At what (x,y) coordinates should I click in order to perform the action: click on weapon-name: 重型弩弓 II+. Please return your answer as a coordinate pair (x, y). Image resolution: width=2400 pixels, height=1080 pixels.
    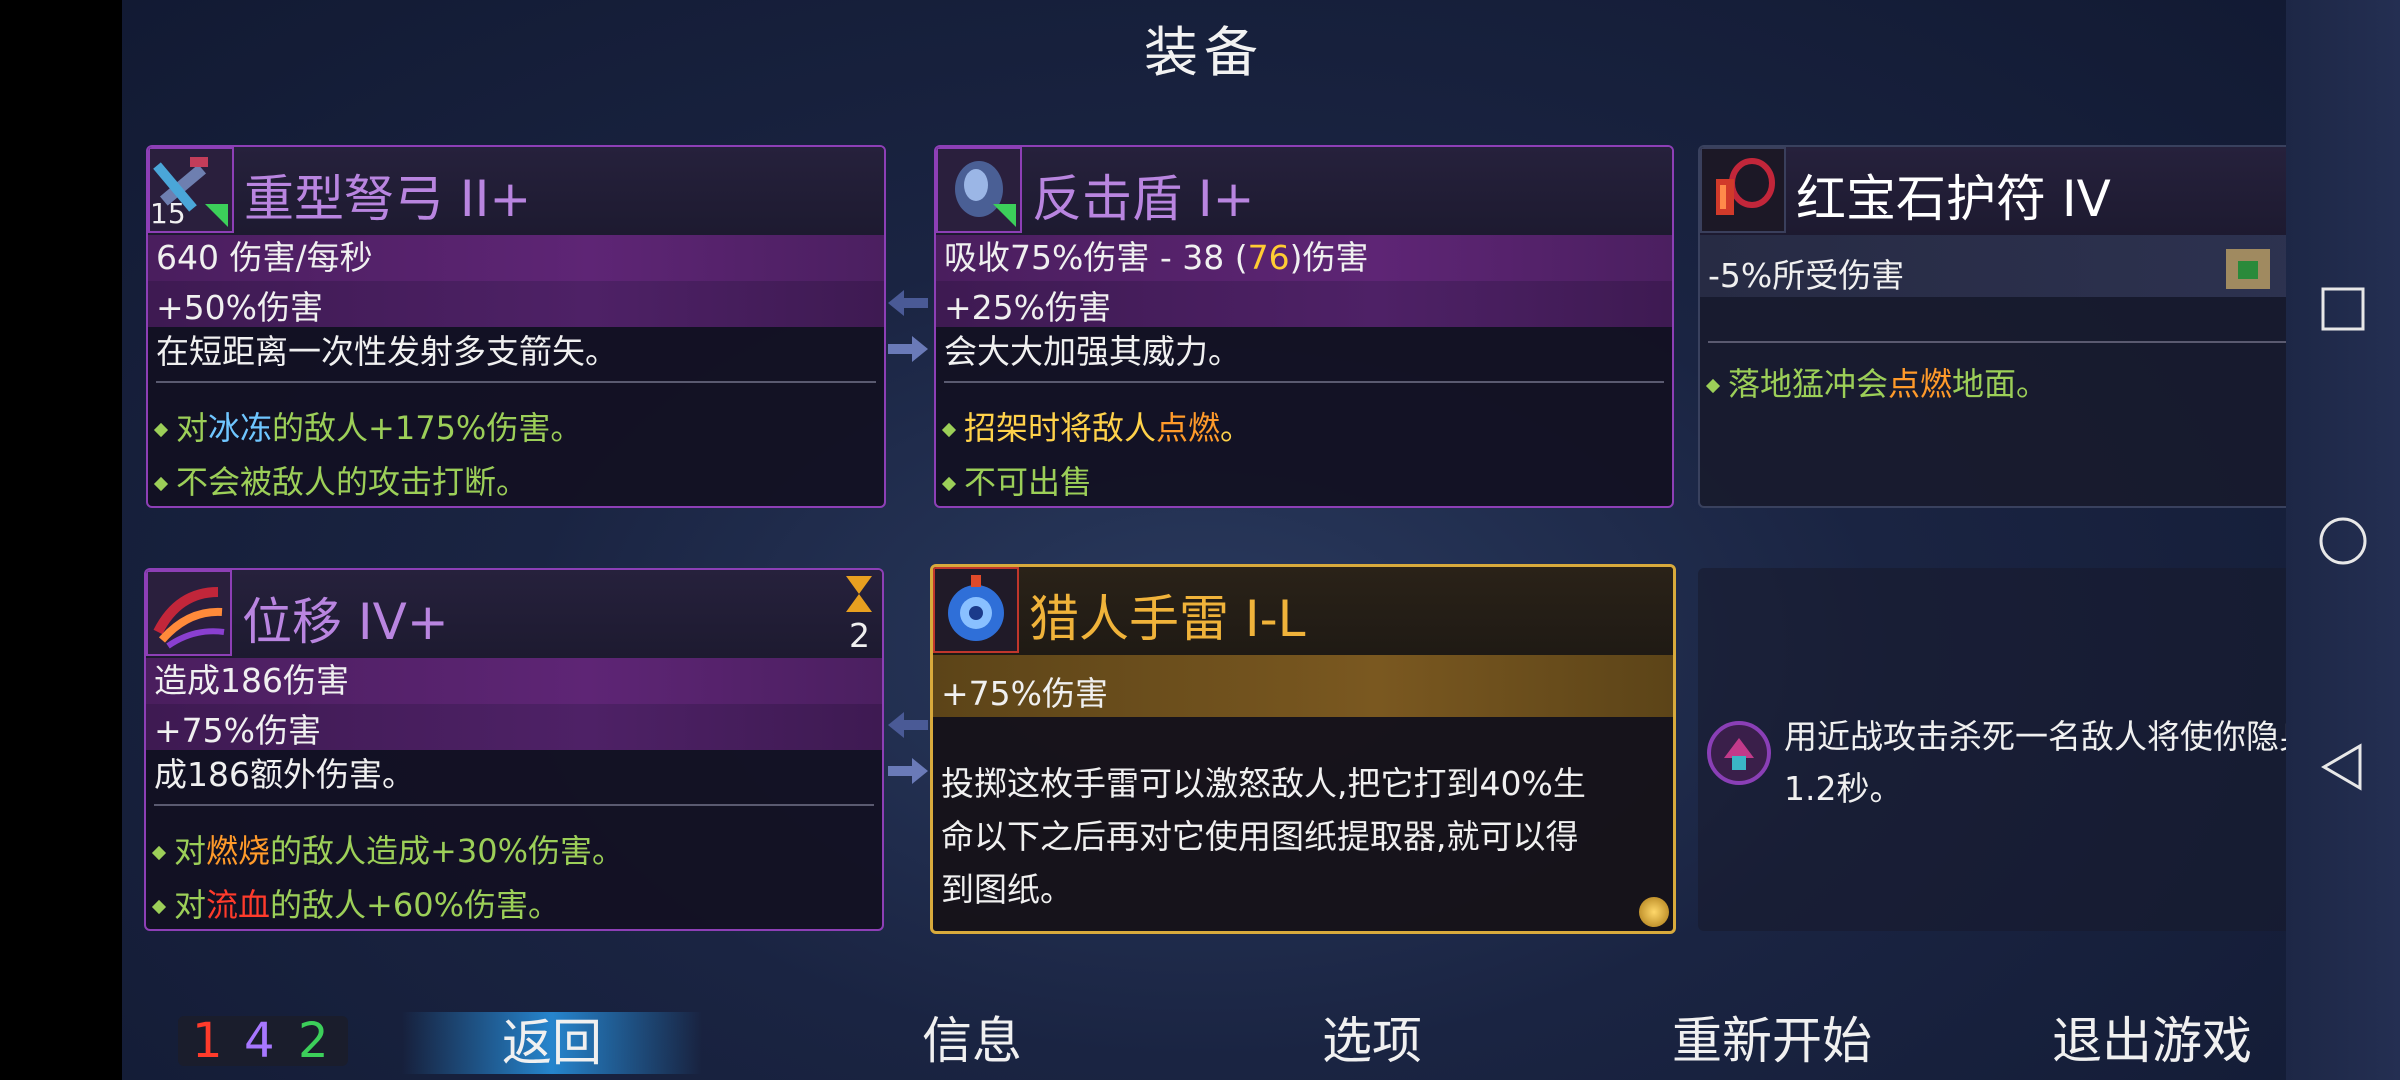
    Looking at the image, I should click on (388, 199).